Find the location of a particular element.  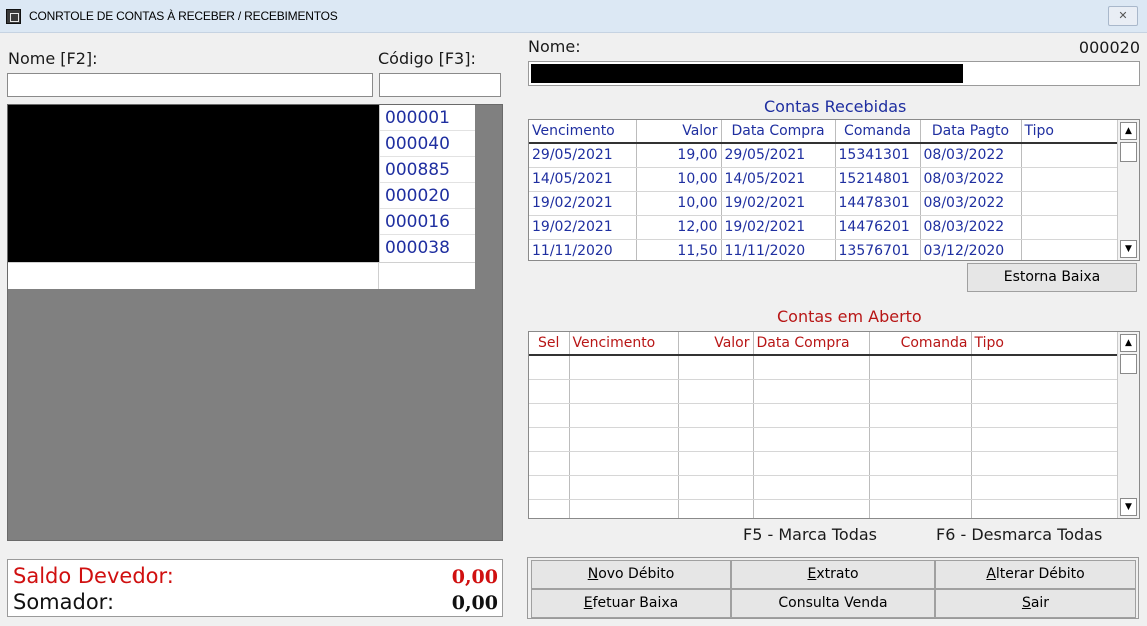

client-code-item: 000016 is located at coordinates (427, 222).